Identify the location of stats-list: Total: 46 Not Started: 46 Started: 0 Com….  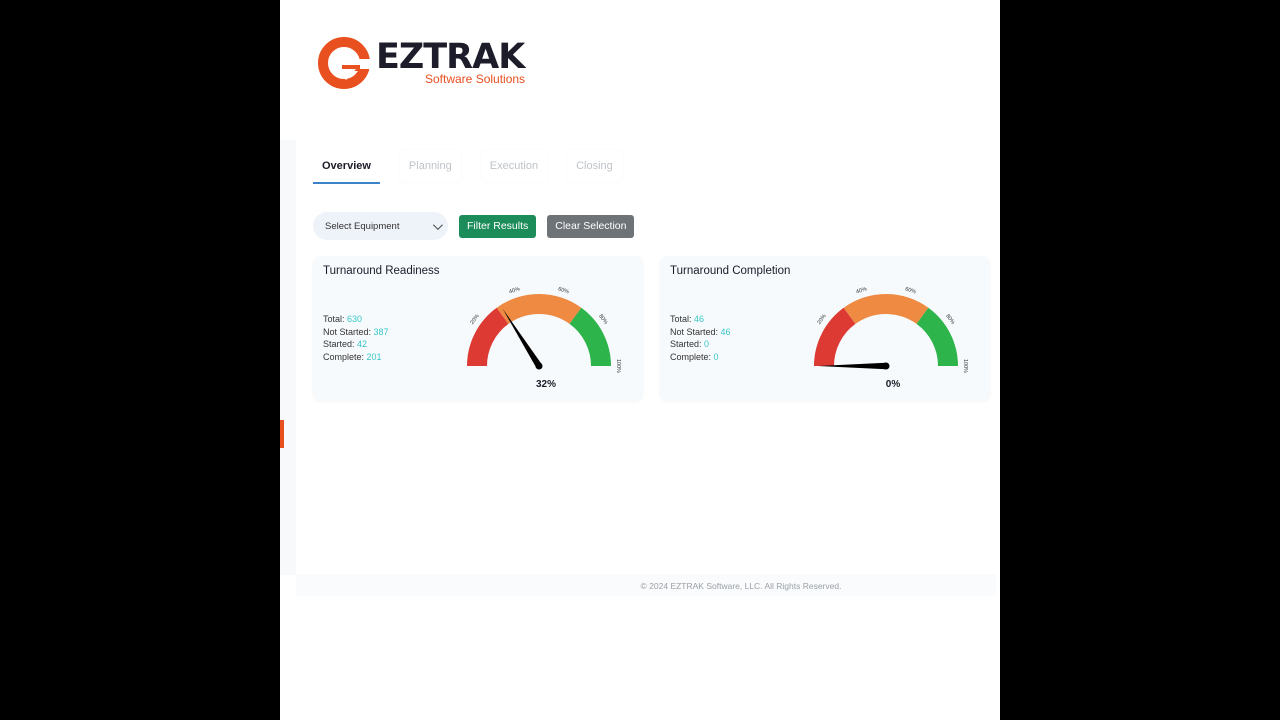
(700, 338).